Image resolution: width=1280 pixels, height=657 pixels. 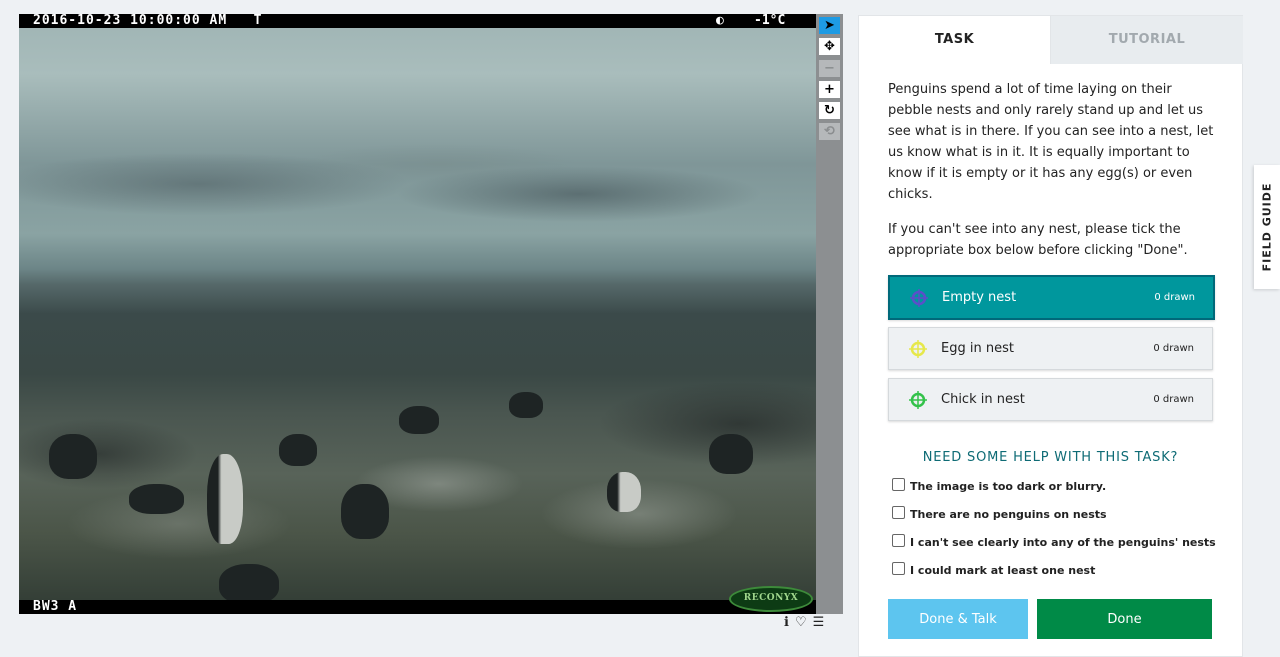 What do you see at coordinates (829, 89) in the screenshot?
I see `zoom-in-icon: +` at bounding box center [829, 89].